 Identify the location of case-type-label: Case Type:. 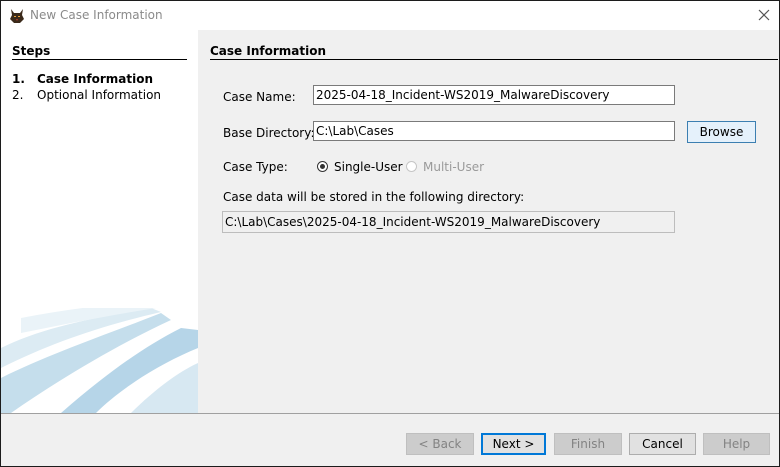
(255, 167).